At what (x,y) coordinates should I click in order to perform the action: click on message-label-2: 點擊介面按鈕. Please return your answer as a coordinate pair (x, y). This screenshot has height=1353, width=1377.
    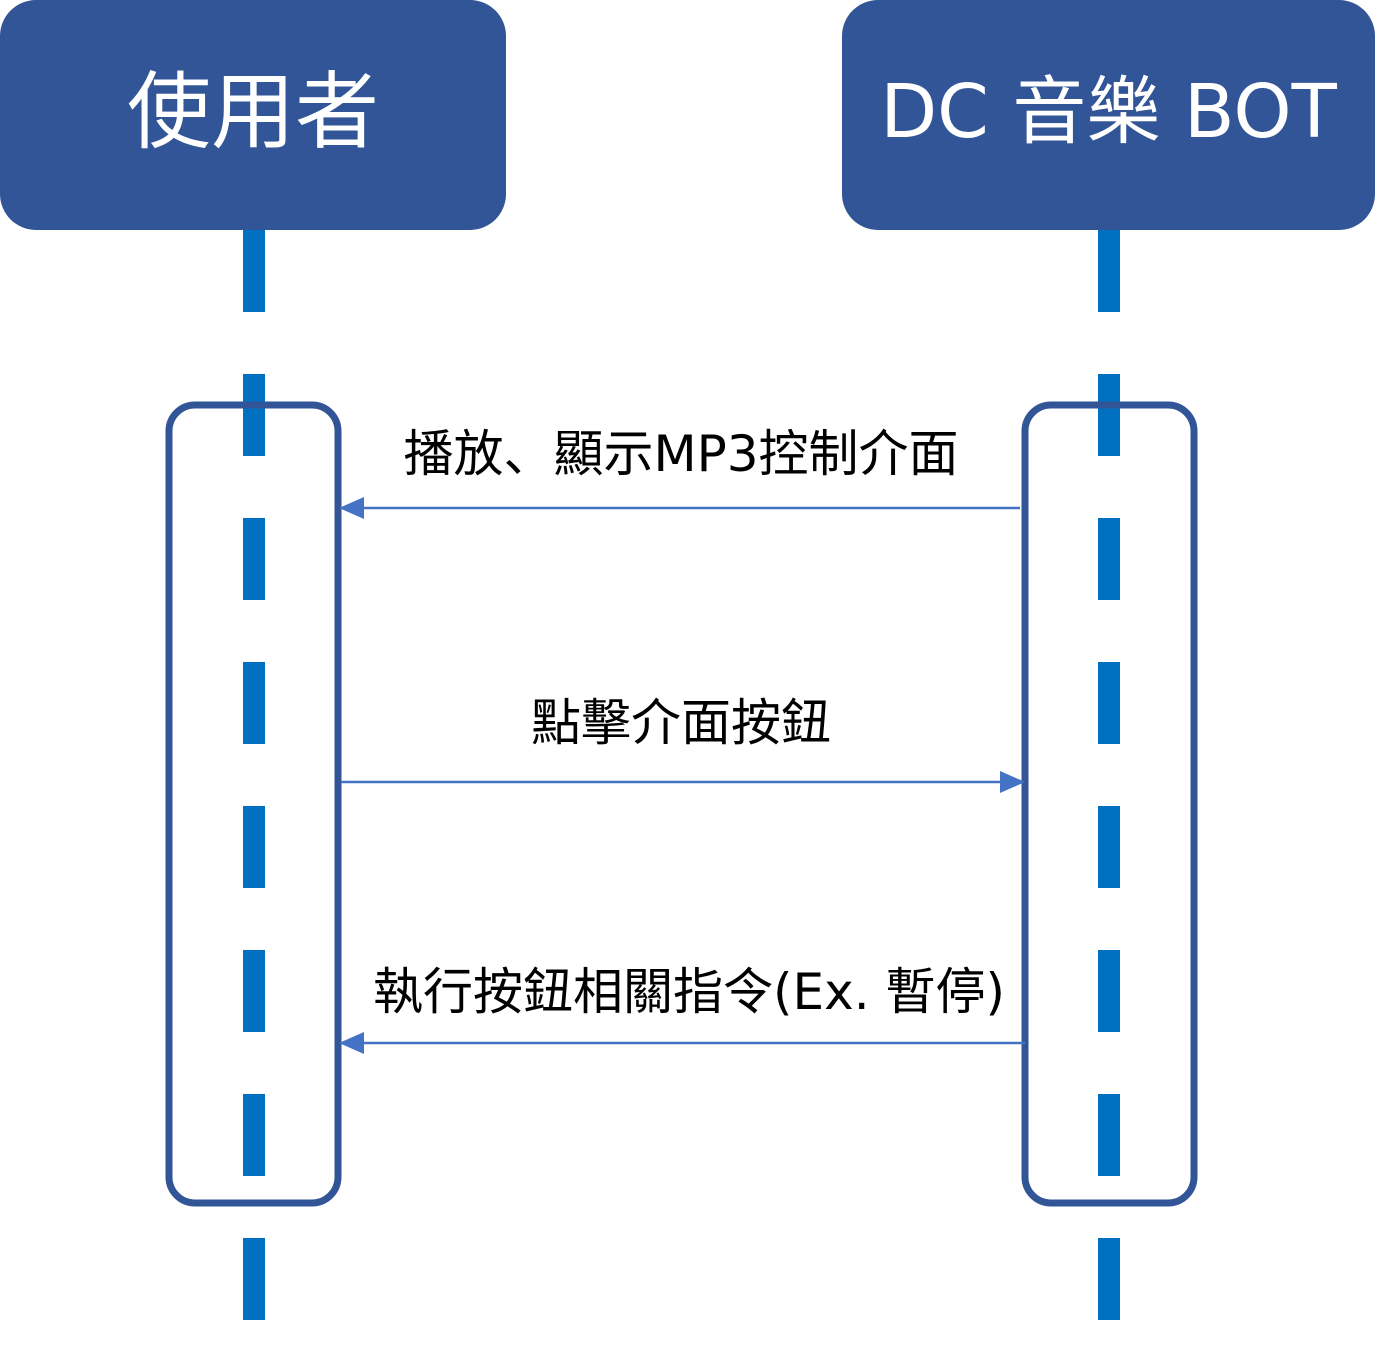
    Looking at the image, I should click on (681, 723).